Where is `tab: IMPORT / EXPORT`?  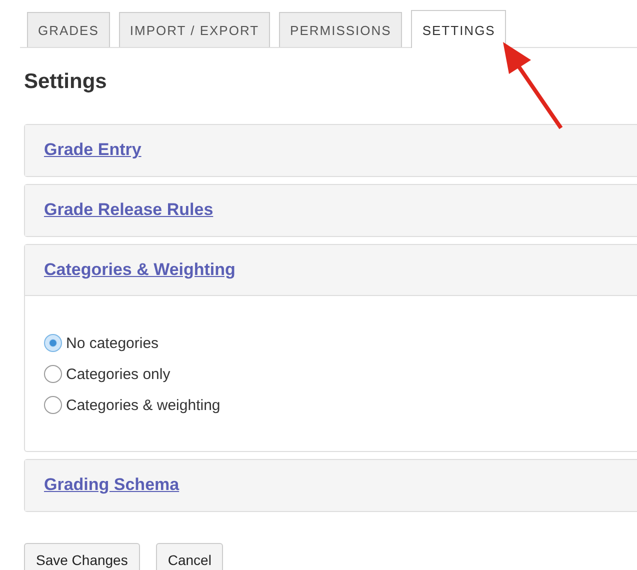 tab: IMPORT / EXPORT is located at coordinates (194, 29).